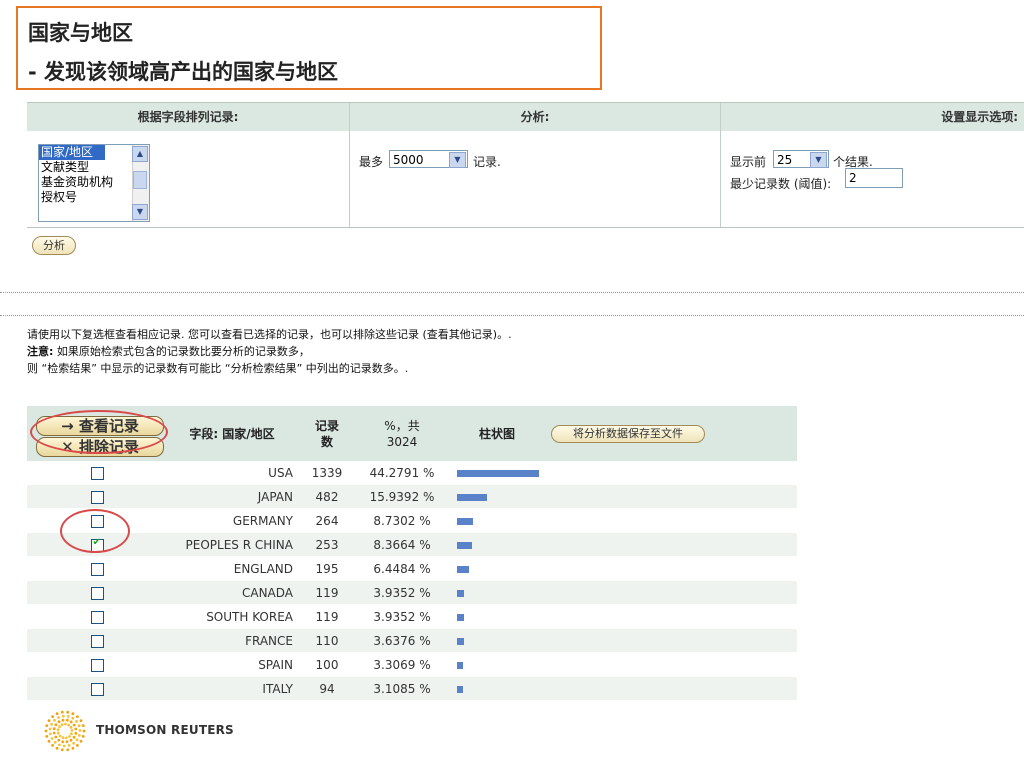 The height and width of the screenshot is (768, 1024). Describe the element at coordinates (309, 48) in the screenshot. I see `title-box: 国家与地区 - 发现该领域高产出的国家与地区` at that location.